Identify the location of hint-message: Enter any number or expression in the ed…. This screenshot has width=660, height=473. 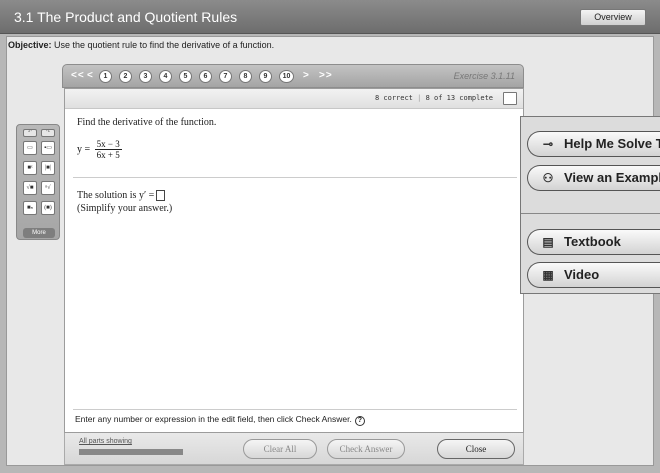
(213, 419).